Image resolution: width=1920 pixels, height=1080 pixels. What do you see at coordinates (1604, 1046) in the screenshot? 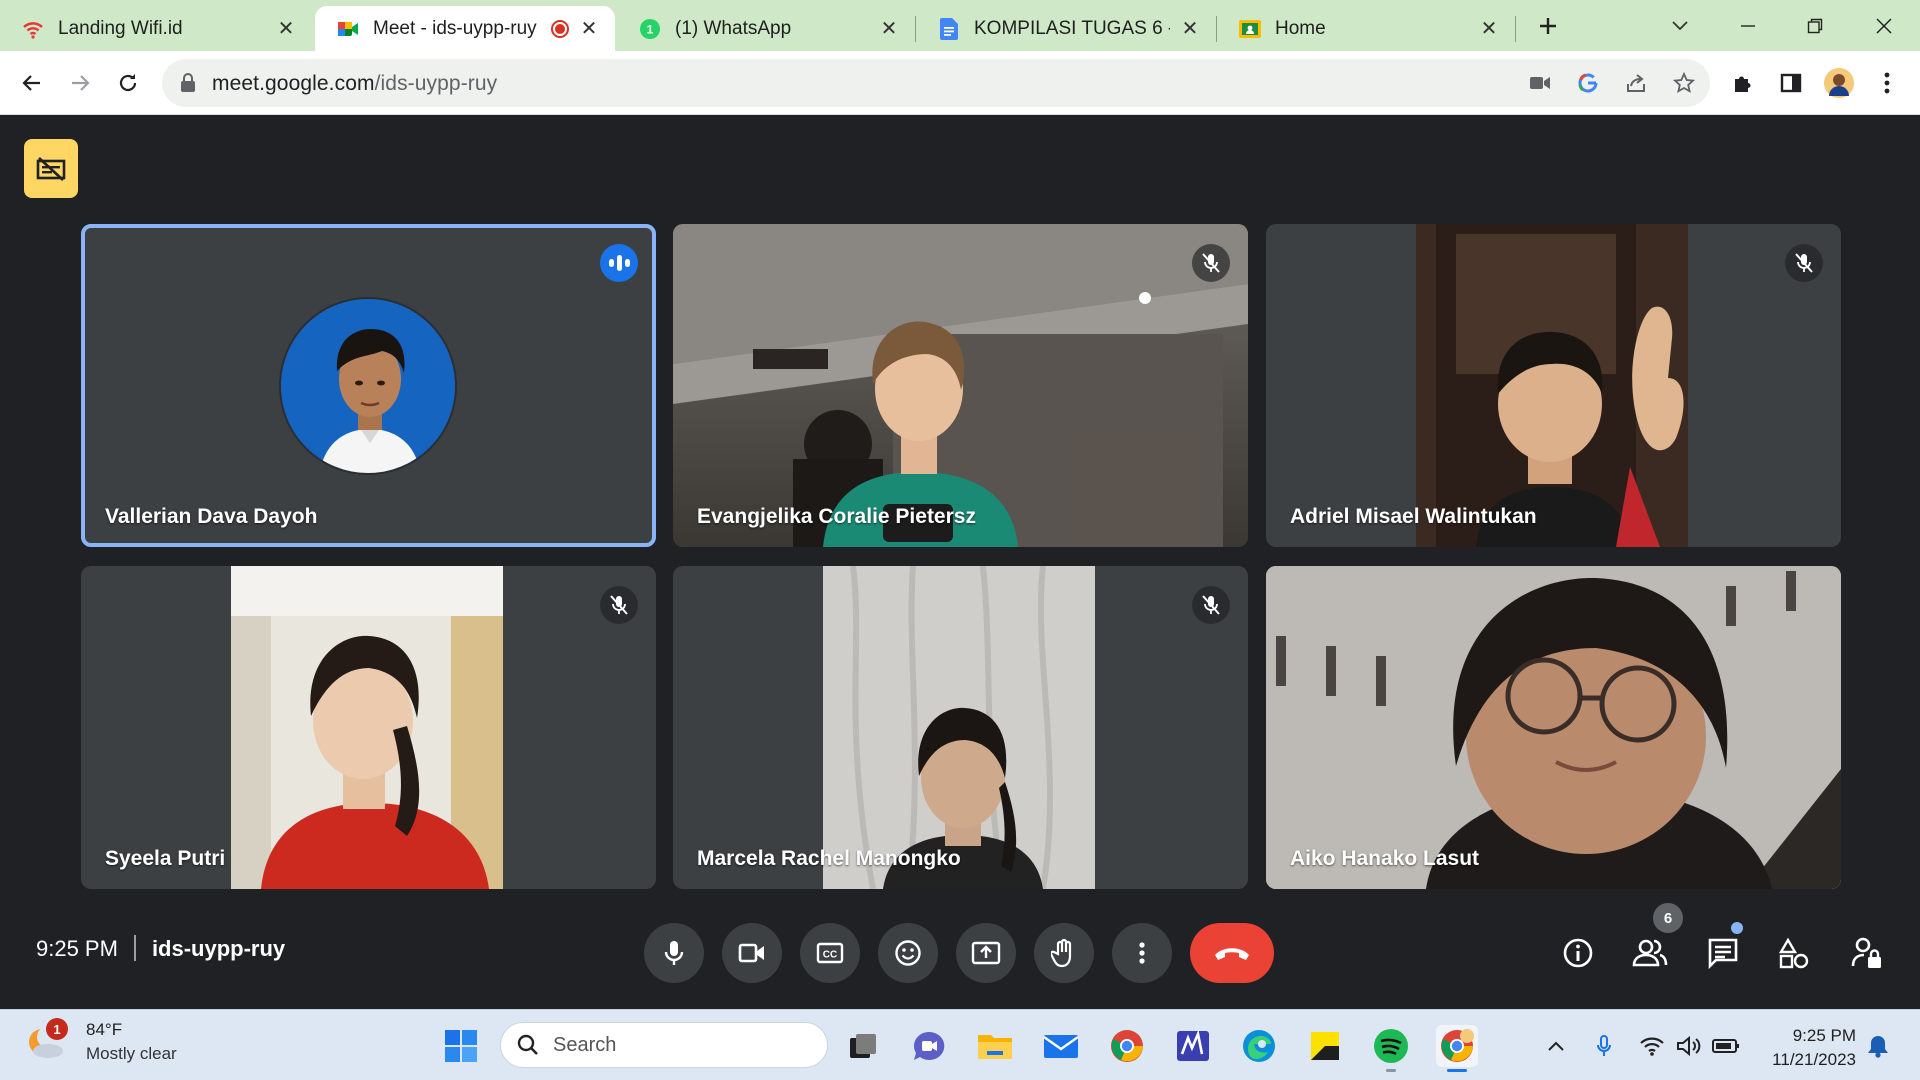
I see `microphone-tray` at bounding box center [1604, 1046].